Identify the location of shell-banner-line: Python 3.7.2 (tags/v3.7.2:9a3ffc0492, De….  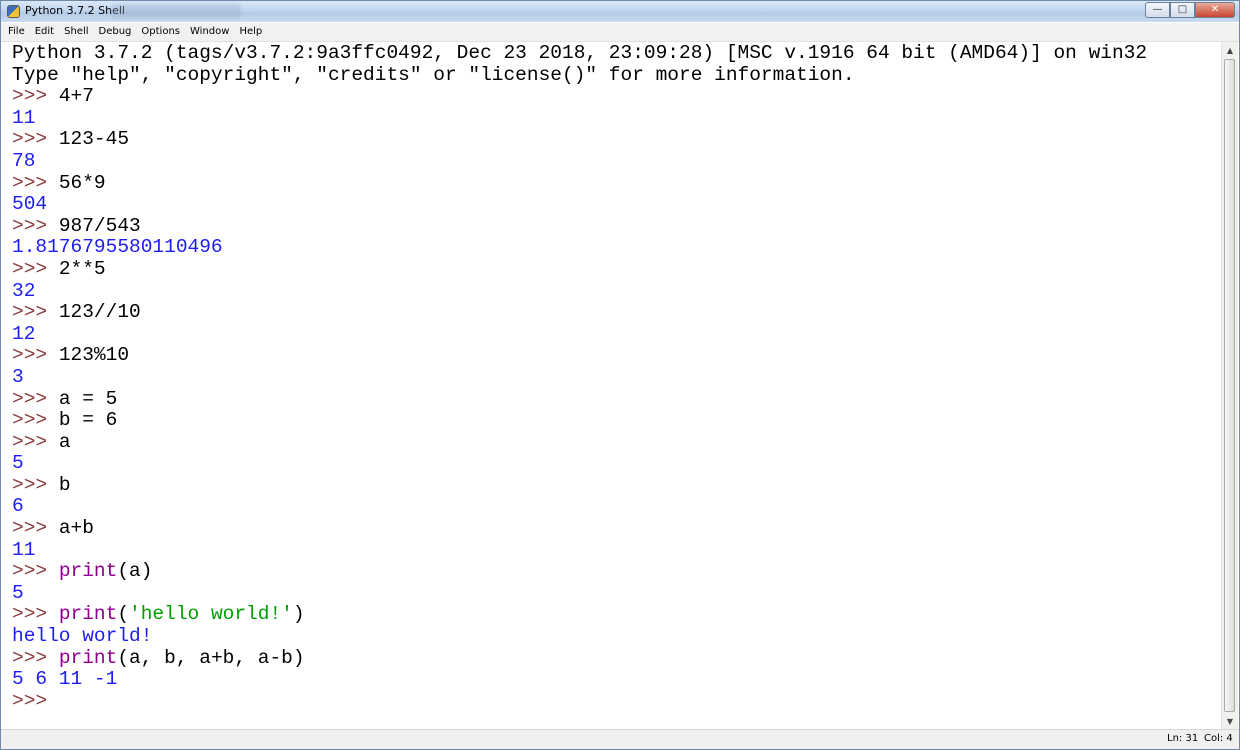
(580, 53).